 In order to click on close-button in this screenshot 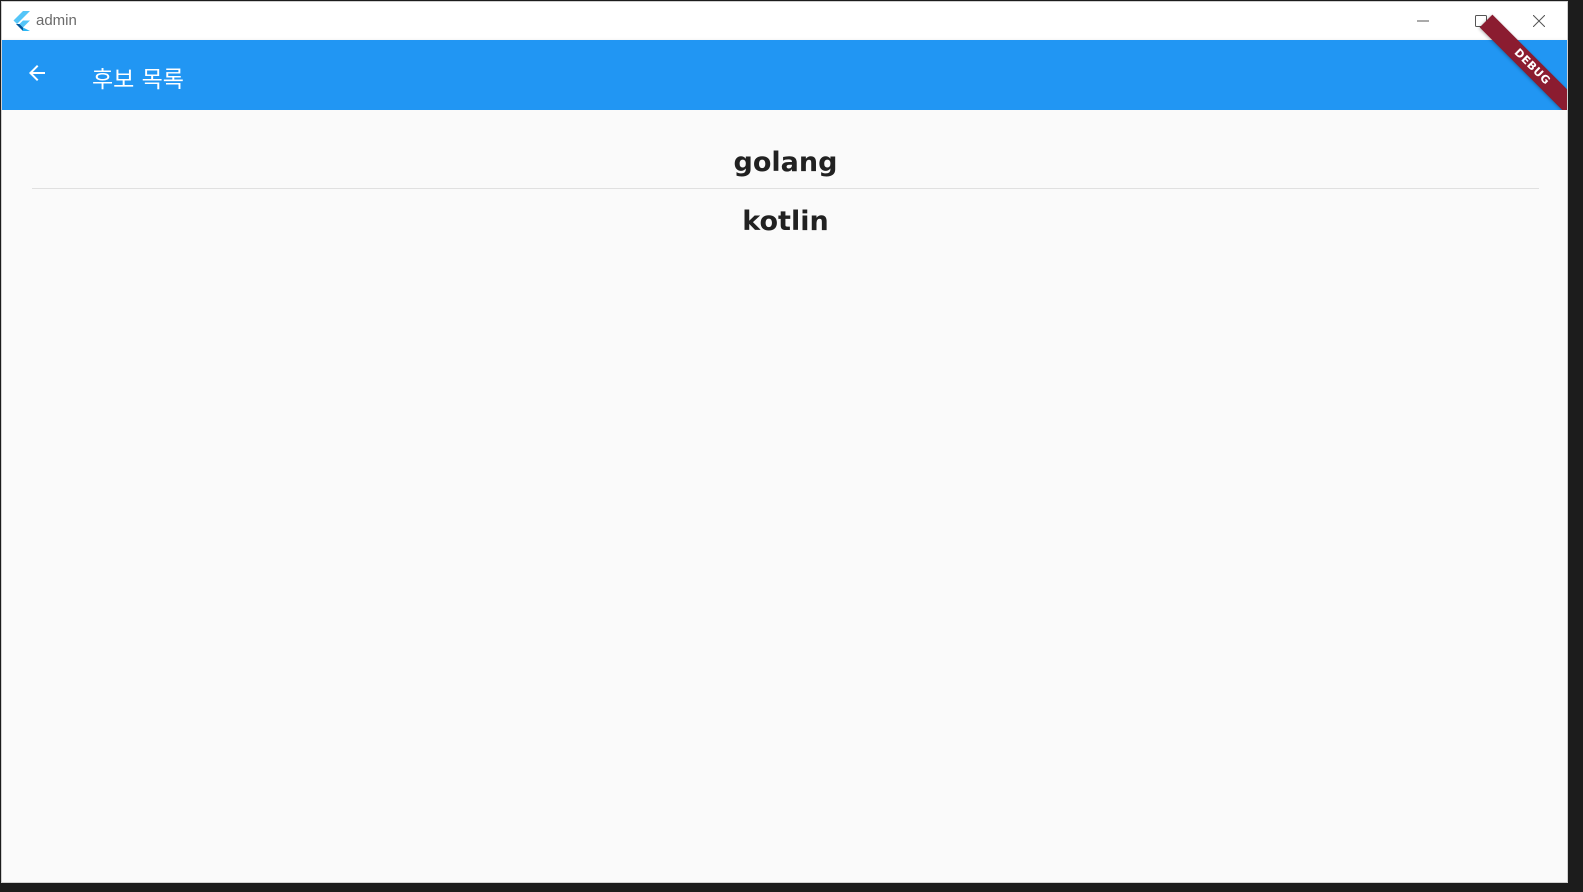, I will do `click(1538, 21)`.